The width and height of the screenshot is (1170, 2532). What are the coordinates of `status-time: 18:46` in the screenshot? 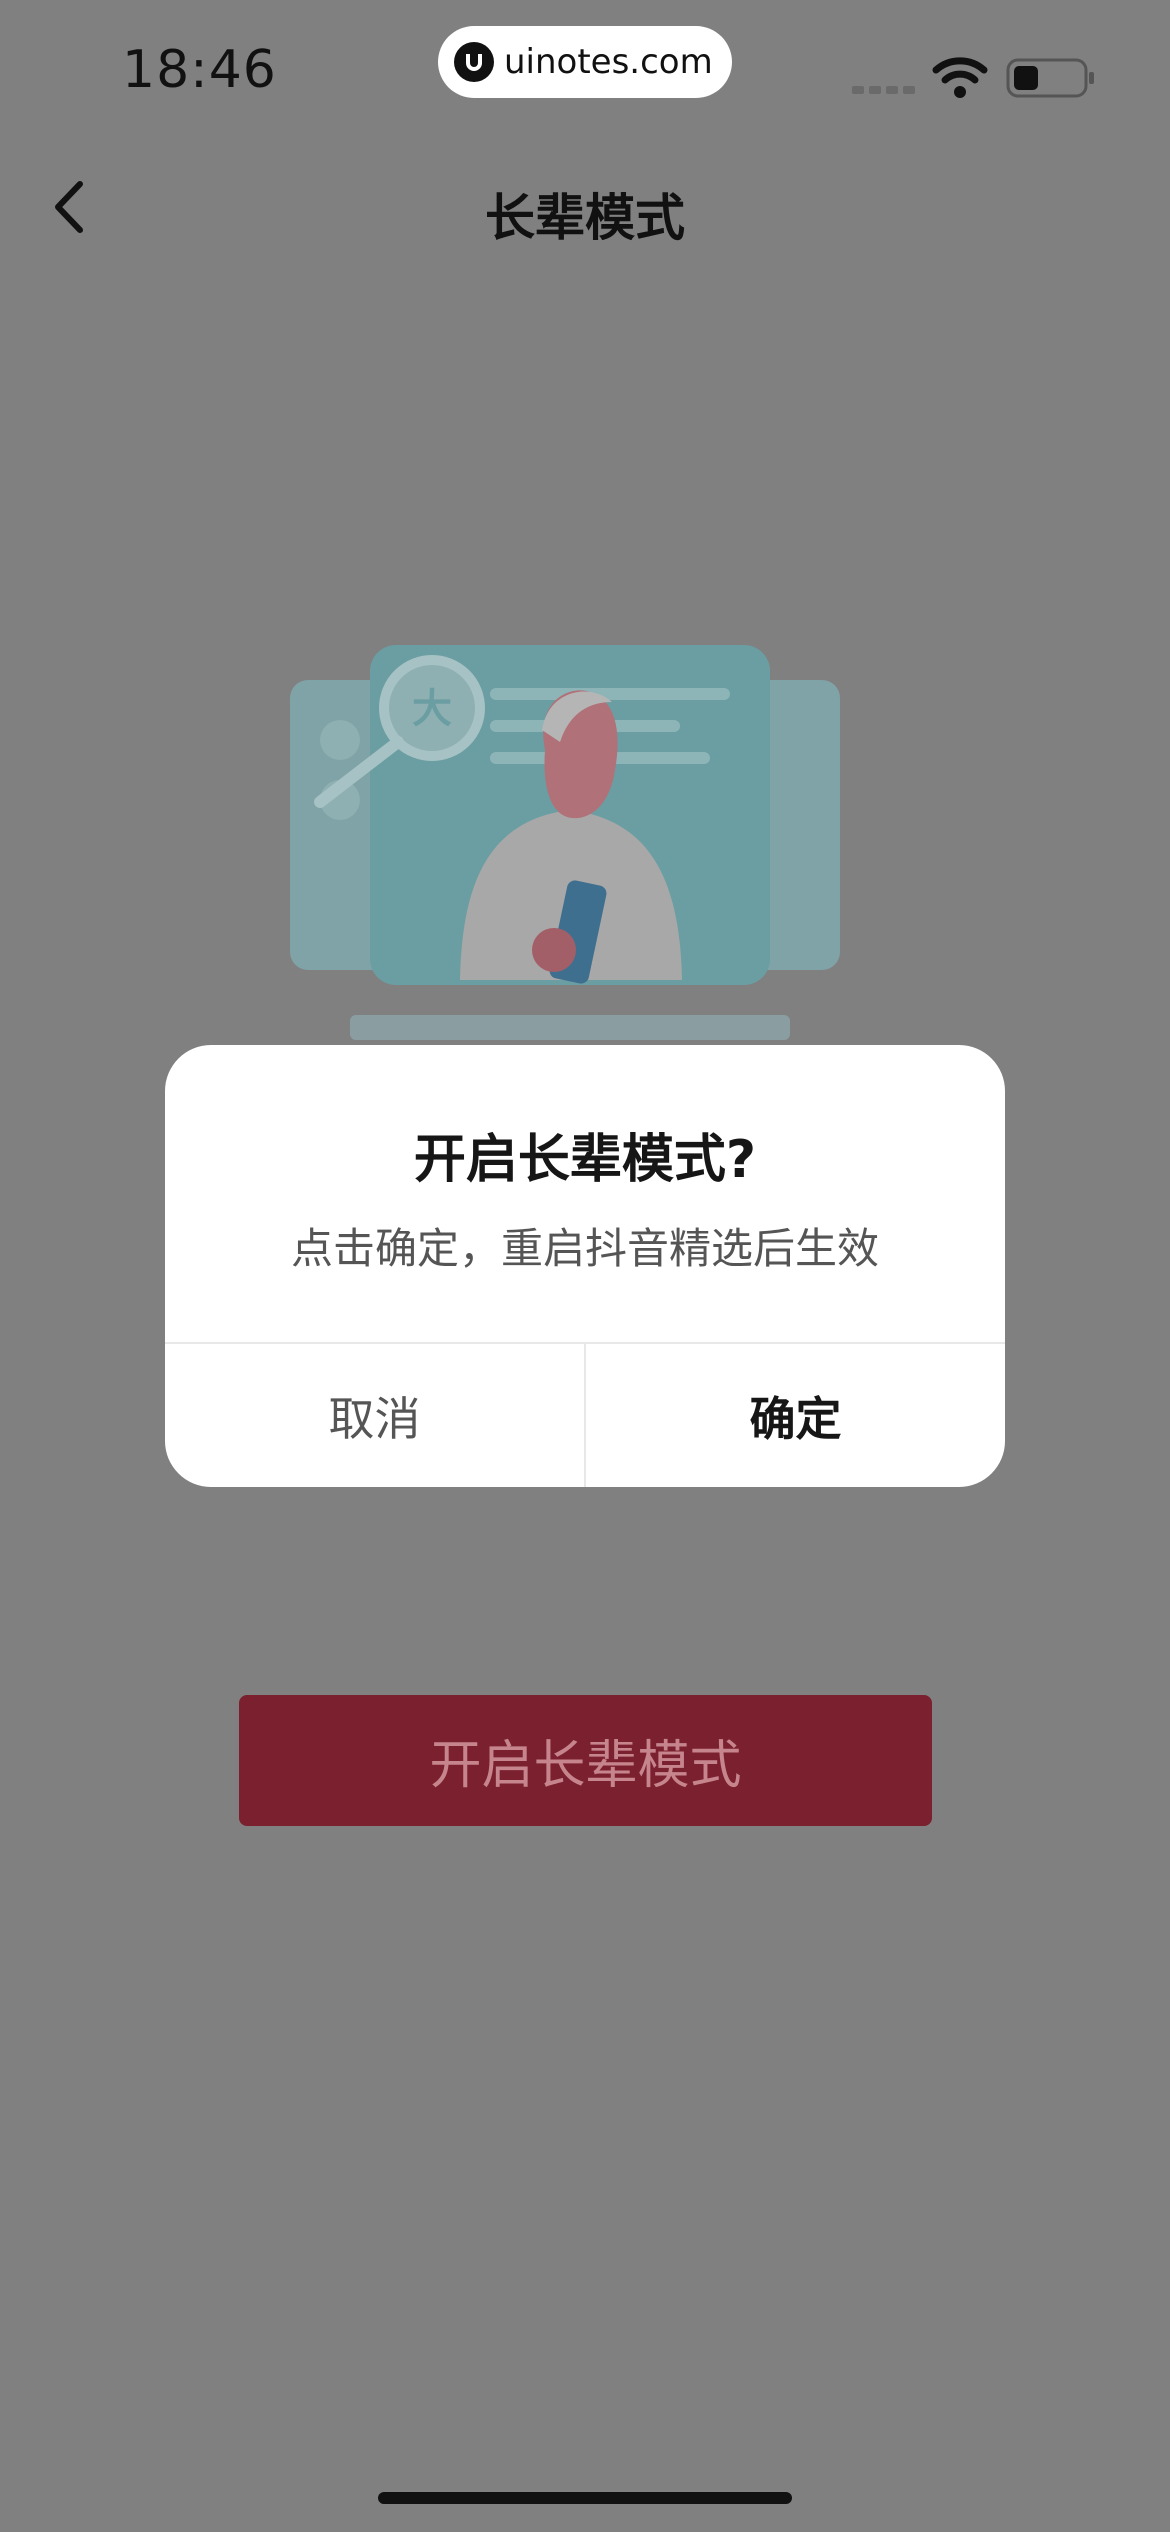 It's located at (199, 70).